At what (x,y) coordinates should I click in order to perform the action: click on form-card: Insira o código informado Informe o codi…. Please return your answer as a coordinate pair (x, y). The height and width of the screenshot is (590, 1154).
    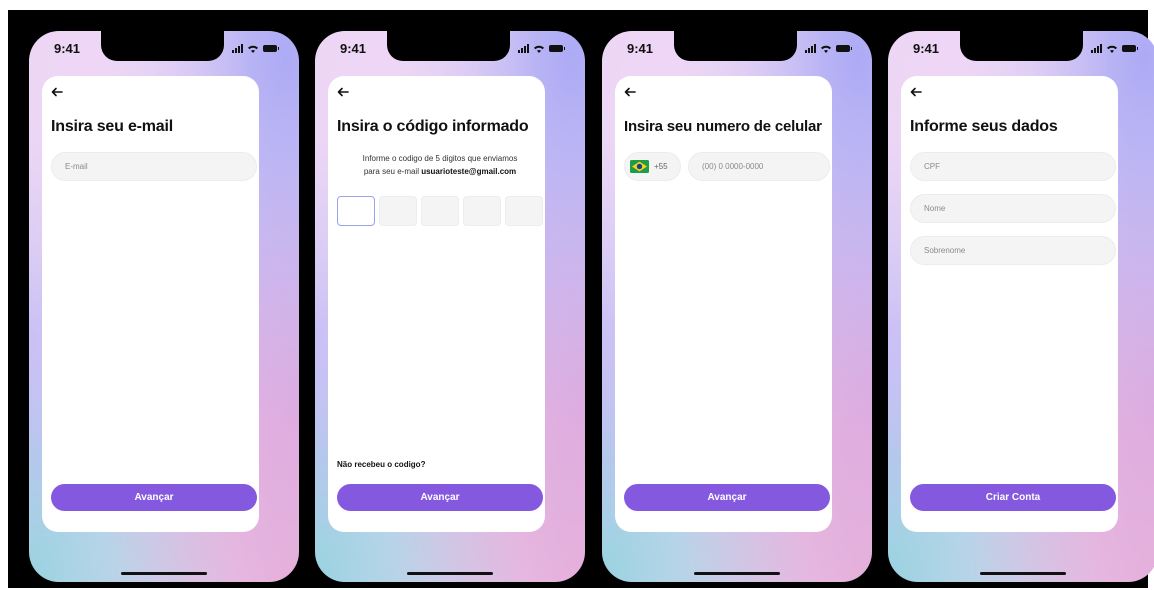
    Looking at the image, I should click on (436, 304).